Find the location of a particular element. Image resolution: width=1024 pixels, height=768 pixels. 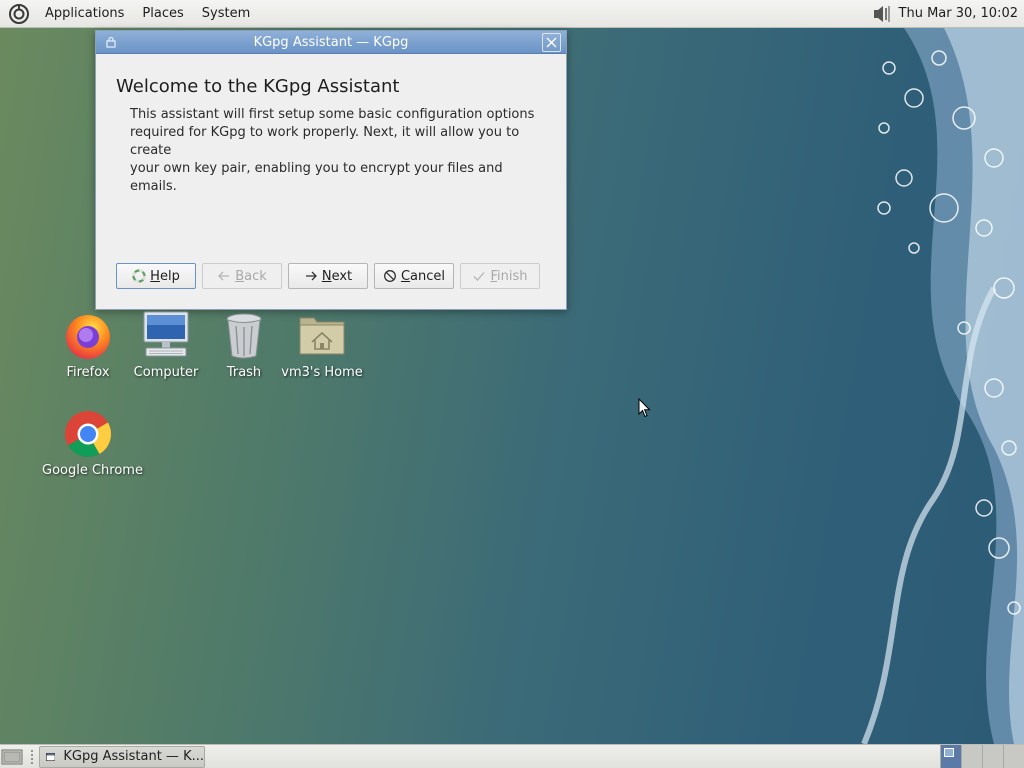

cancel-label: ancel is located at coordinates (428, 276).